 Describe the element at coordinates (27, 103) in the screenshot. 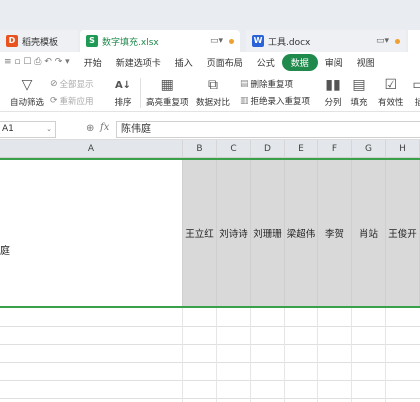

I see `autofilter-label: 自动筛选` at that location.